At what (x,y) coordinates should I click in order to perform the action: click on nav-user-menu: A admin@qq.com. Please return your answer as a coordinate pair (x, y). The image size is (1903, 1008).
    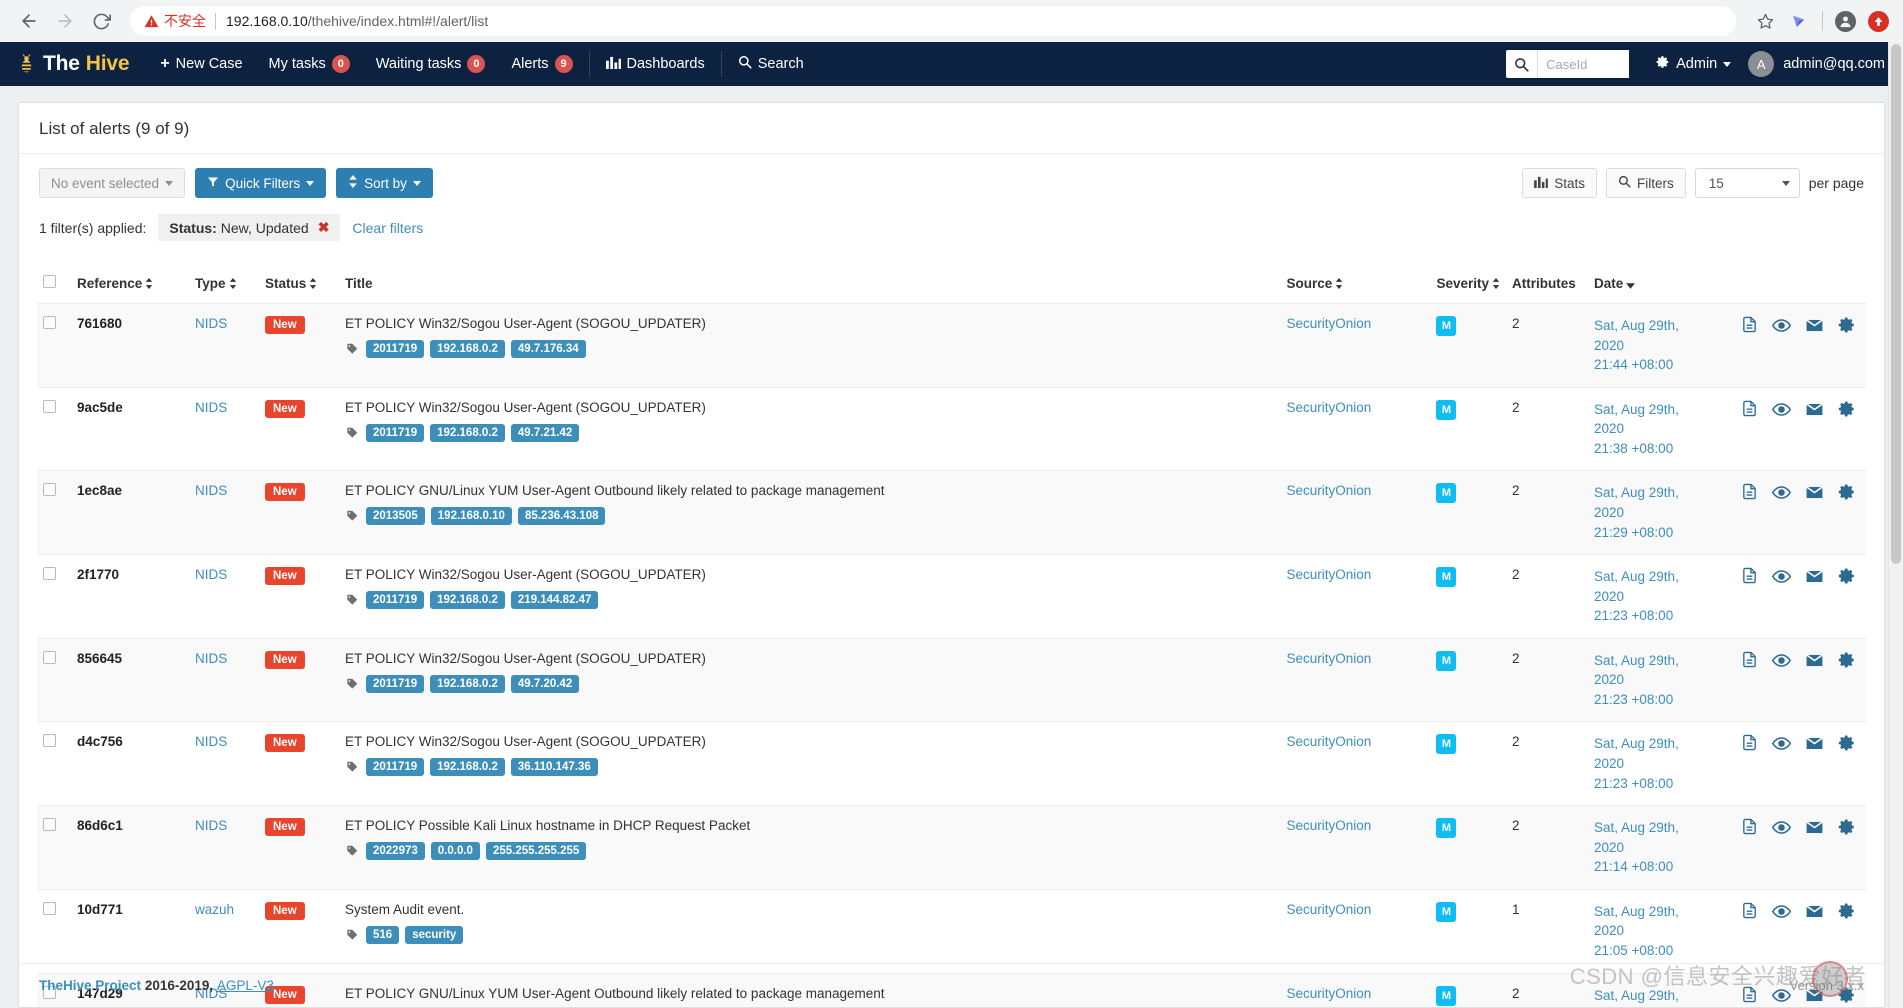
    Looking at the image, I should click on (1823, 64).